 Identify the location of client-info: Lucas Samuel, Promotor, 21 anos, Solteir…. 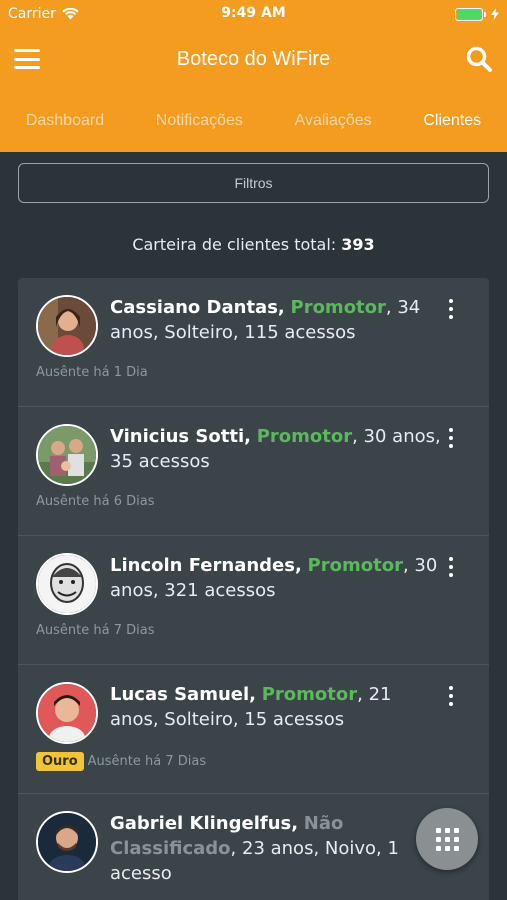
(276, 707).